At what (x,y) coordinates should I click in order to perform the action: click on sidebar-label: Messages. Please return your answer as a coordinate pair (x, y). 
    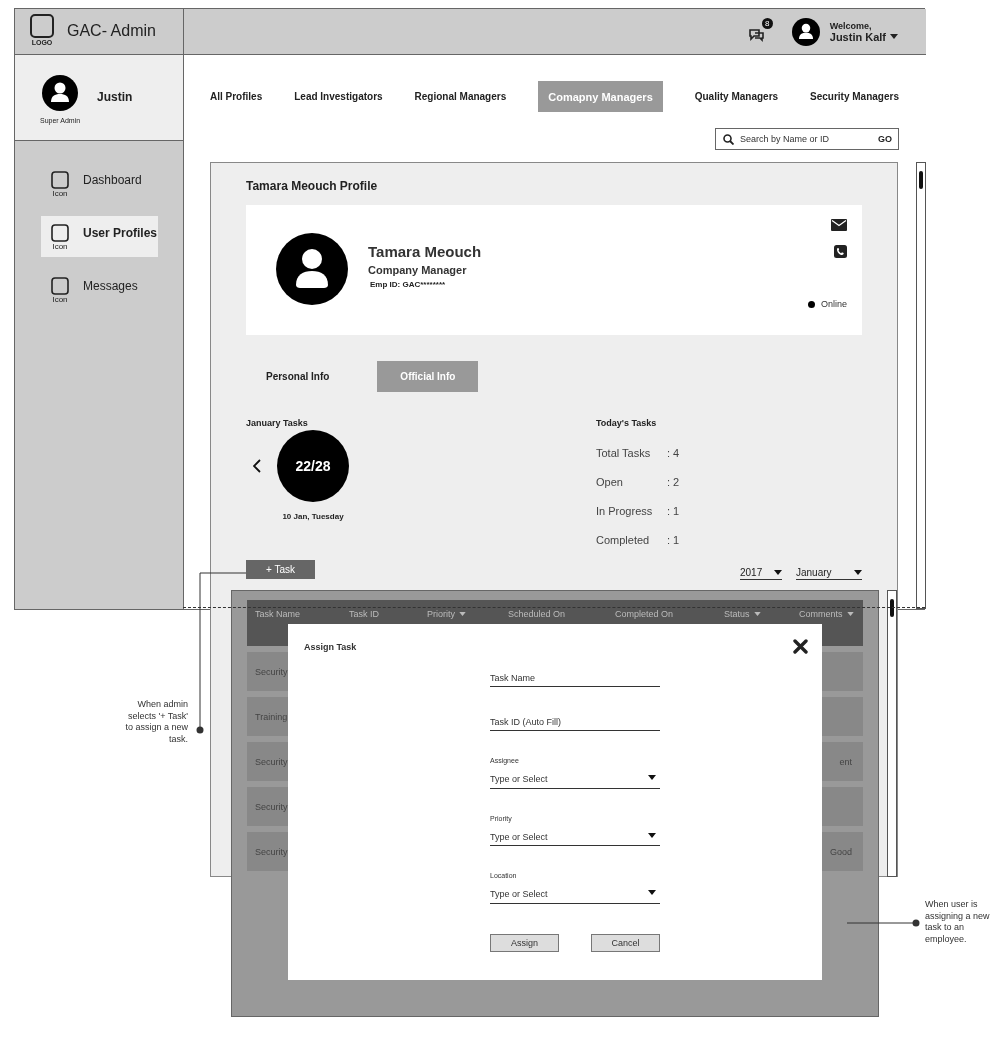
    Looking at the image, I should click on (110, 286).